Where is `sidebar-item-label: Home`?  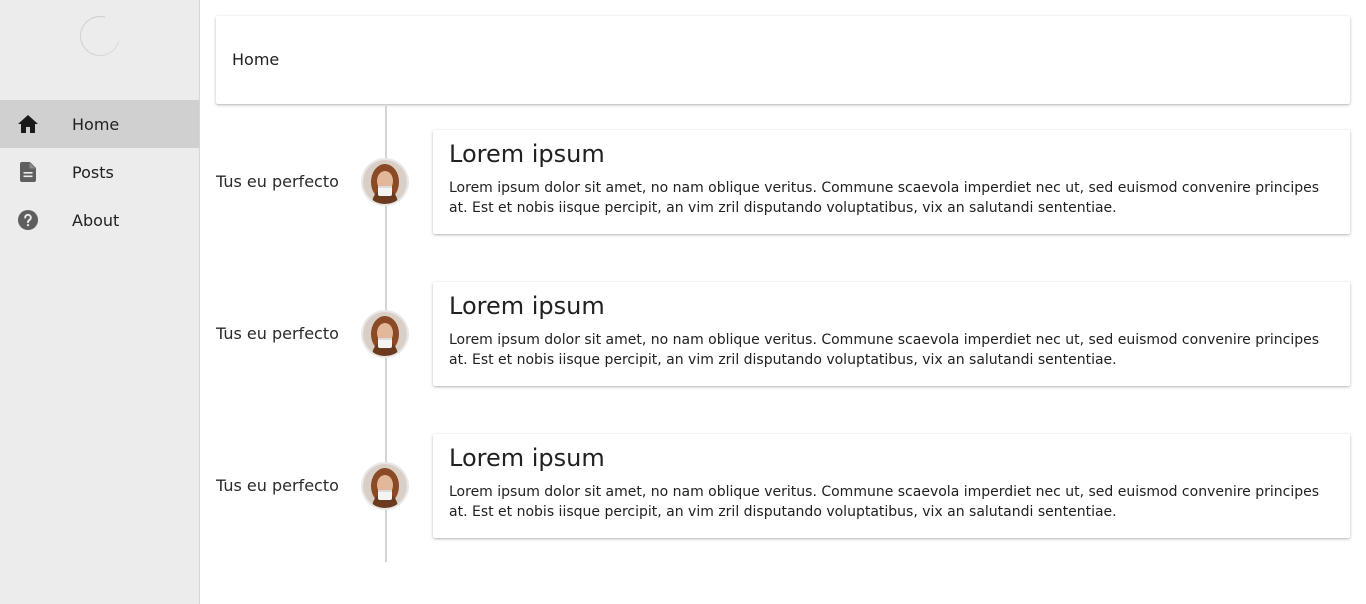
sidebar-item-label: Home is located at coordinates (96, 124).